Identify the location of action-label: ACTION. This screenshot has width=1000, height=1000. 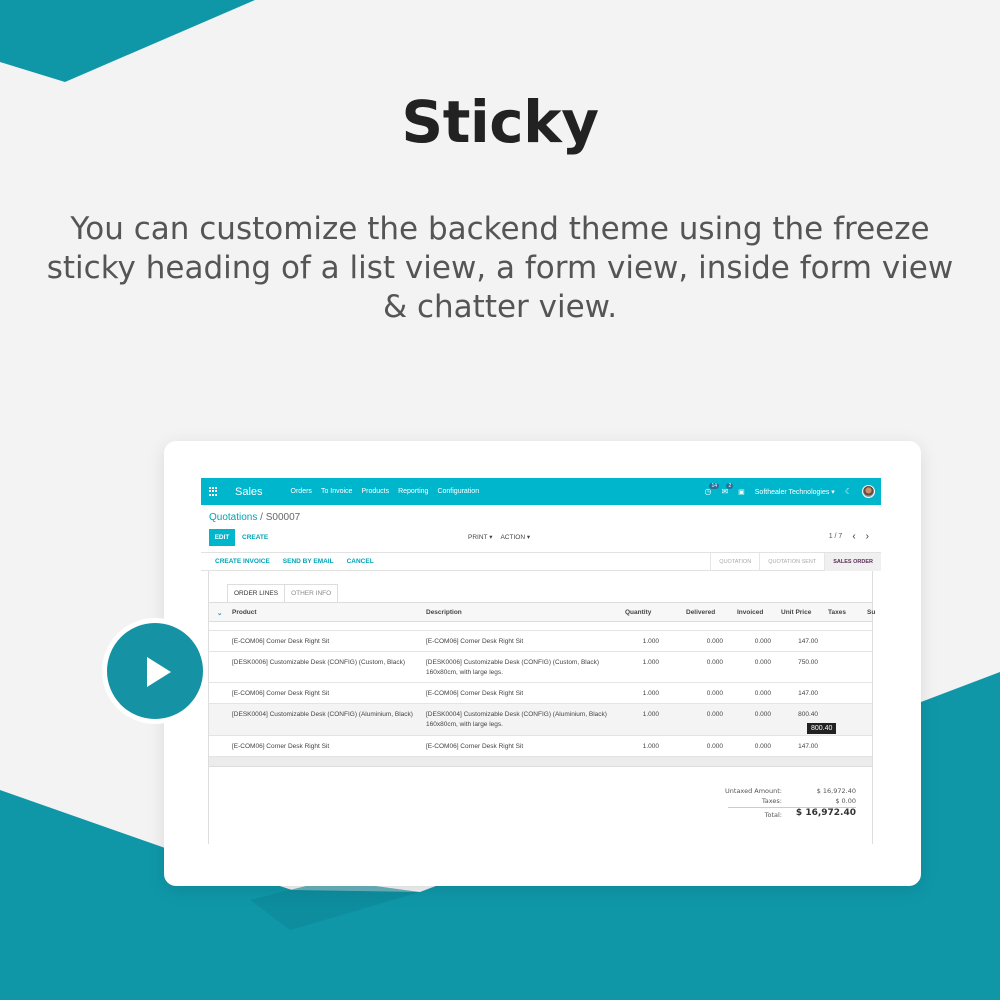
(513, 537).